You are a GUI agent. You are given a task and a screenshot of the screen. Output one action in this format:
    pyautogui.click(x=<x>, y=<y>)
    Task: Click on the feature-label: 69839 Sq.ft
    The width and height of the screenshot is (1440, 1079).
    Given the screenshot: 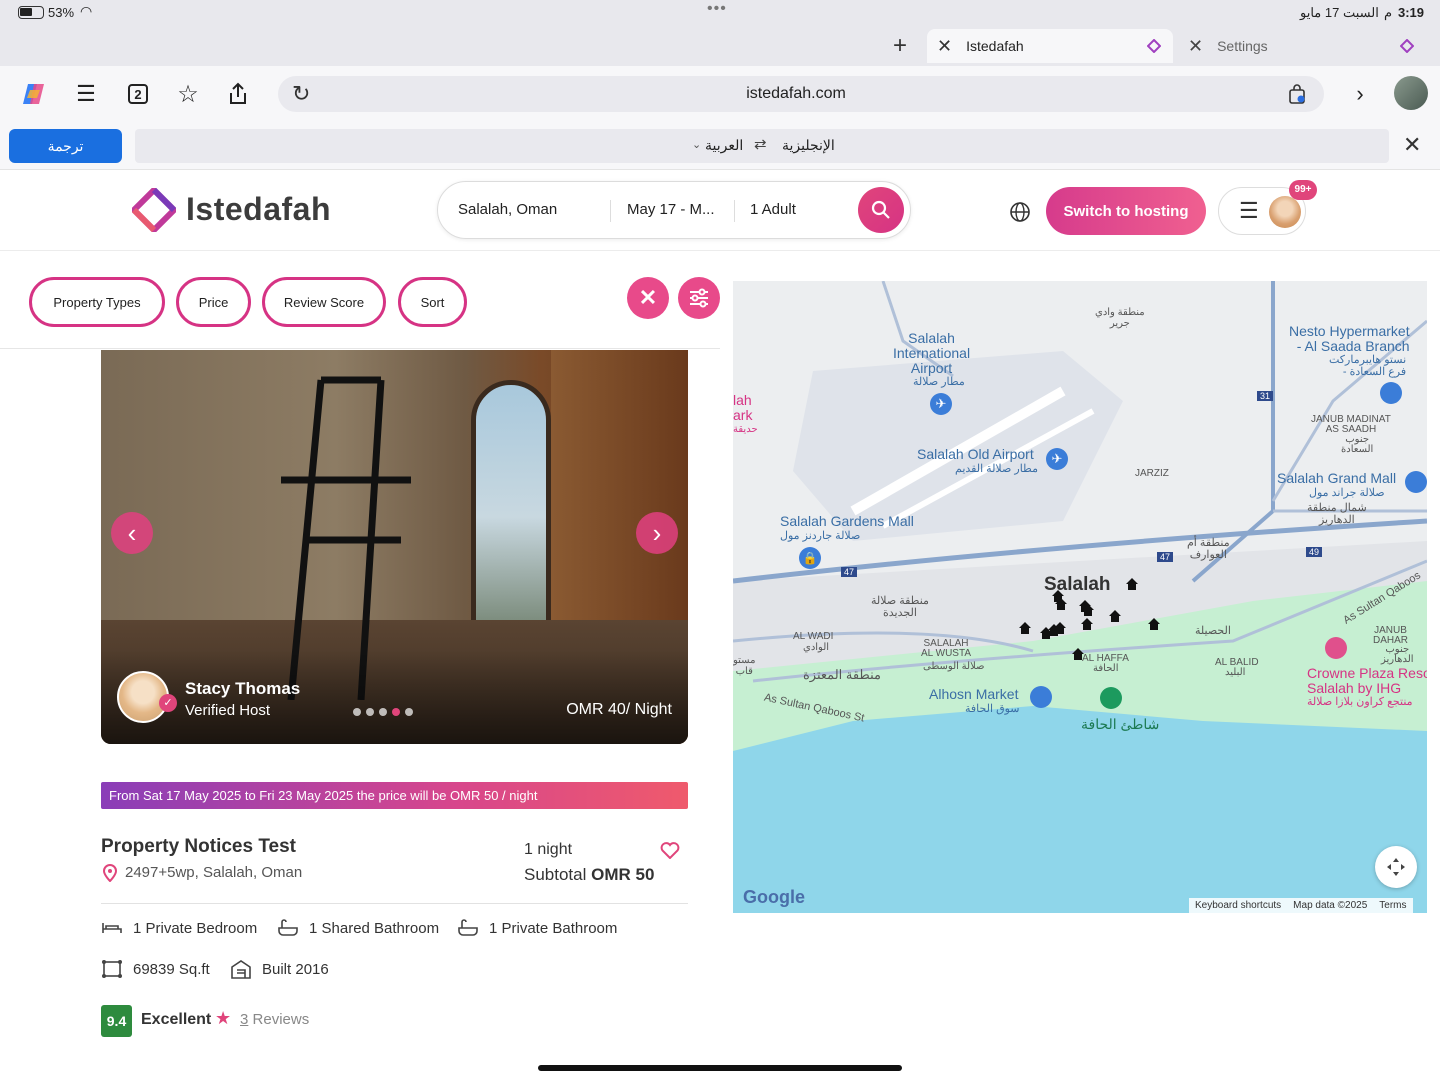 What is the action you would take?
    pyautogui.click(x=171, y=969)
    